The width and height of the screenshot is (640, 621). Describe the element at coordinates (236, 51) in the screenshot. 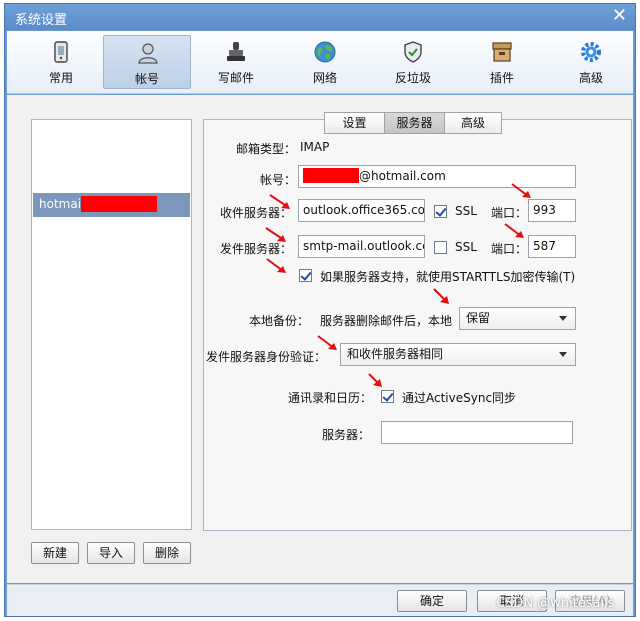

I see `stamp-icon` at that location.